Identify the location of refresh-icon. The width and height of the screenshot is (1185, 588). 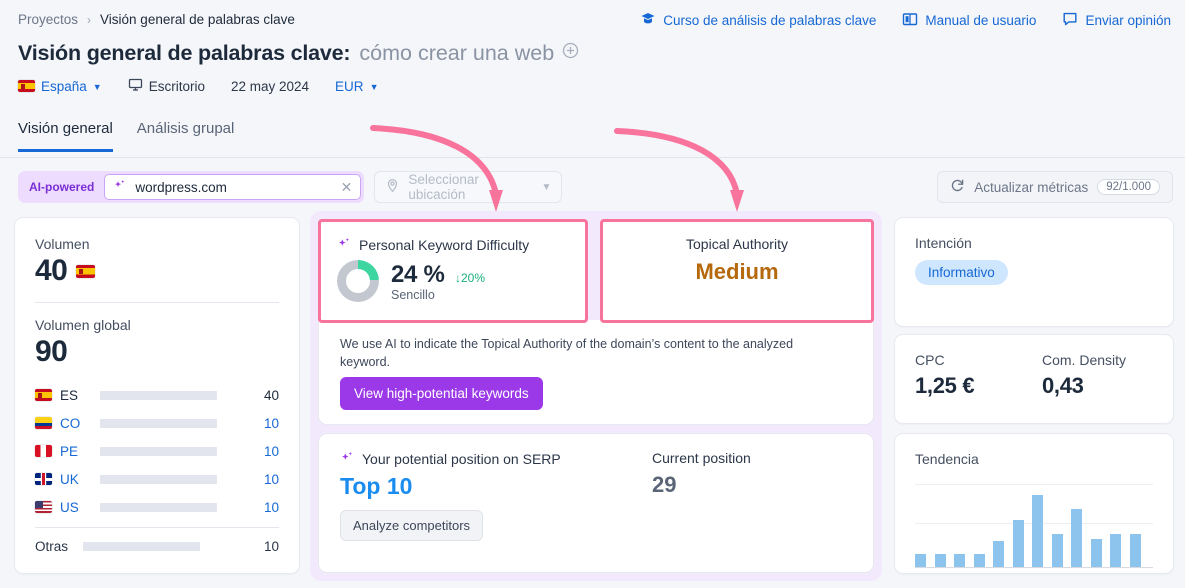
(957, 187).